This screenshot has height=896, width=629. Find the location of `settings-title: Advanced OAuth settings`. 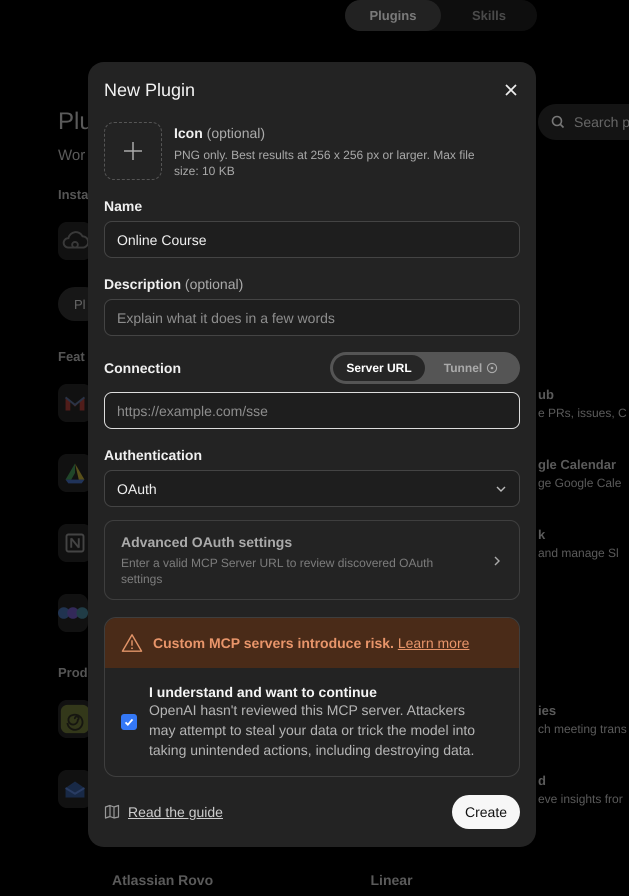

settings-title: Advanced OAuth settings is located at coordinates (207, 542).